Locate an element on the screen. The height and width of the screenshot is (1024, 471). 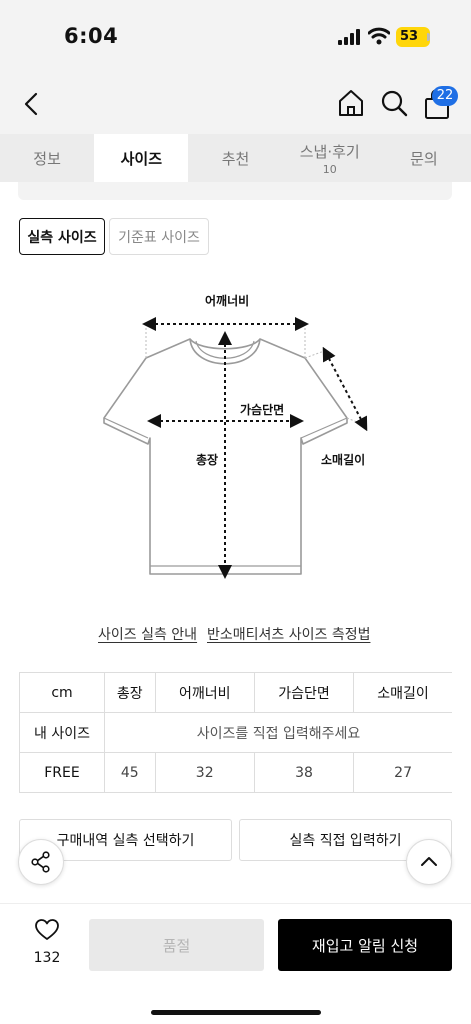
tab-info: 정보 is located at coordinates (47, 158).